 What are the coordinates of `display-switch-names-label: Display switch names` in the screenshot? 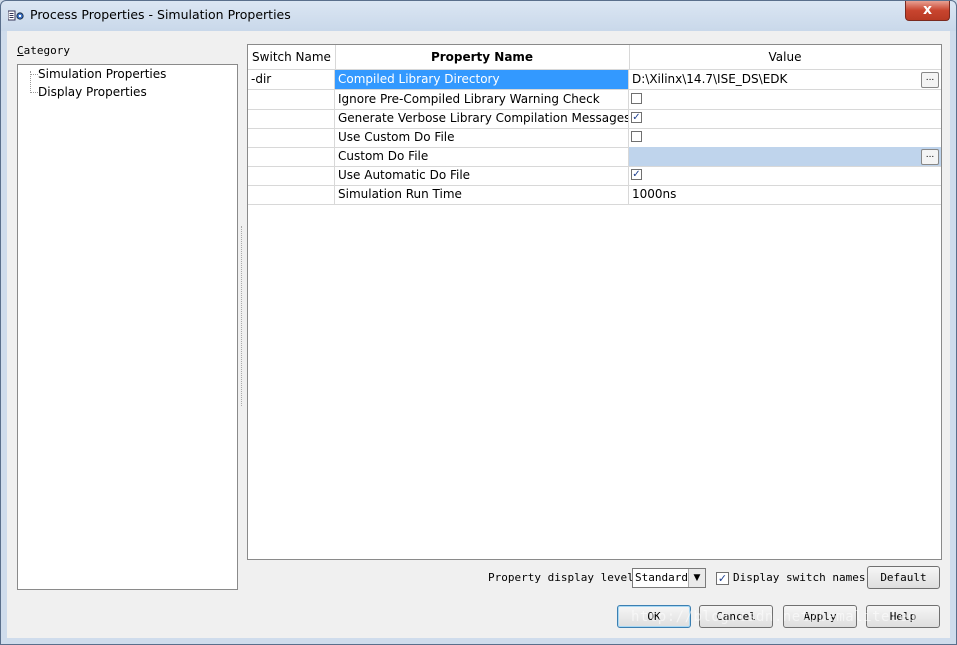 It's located at (799, 577).